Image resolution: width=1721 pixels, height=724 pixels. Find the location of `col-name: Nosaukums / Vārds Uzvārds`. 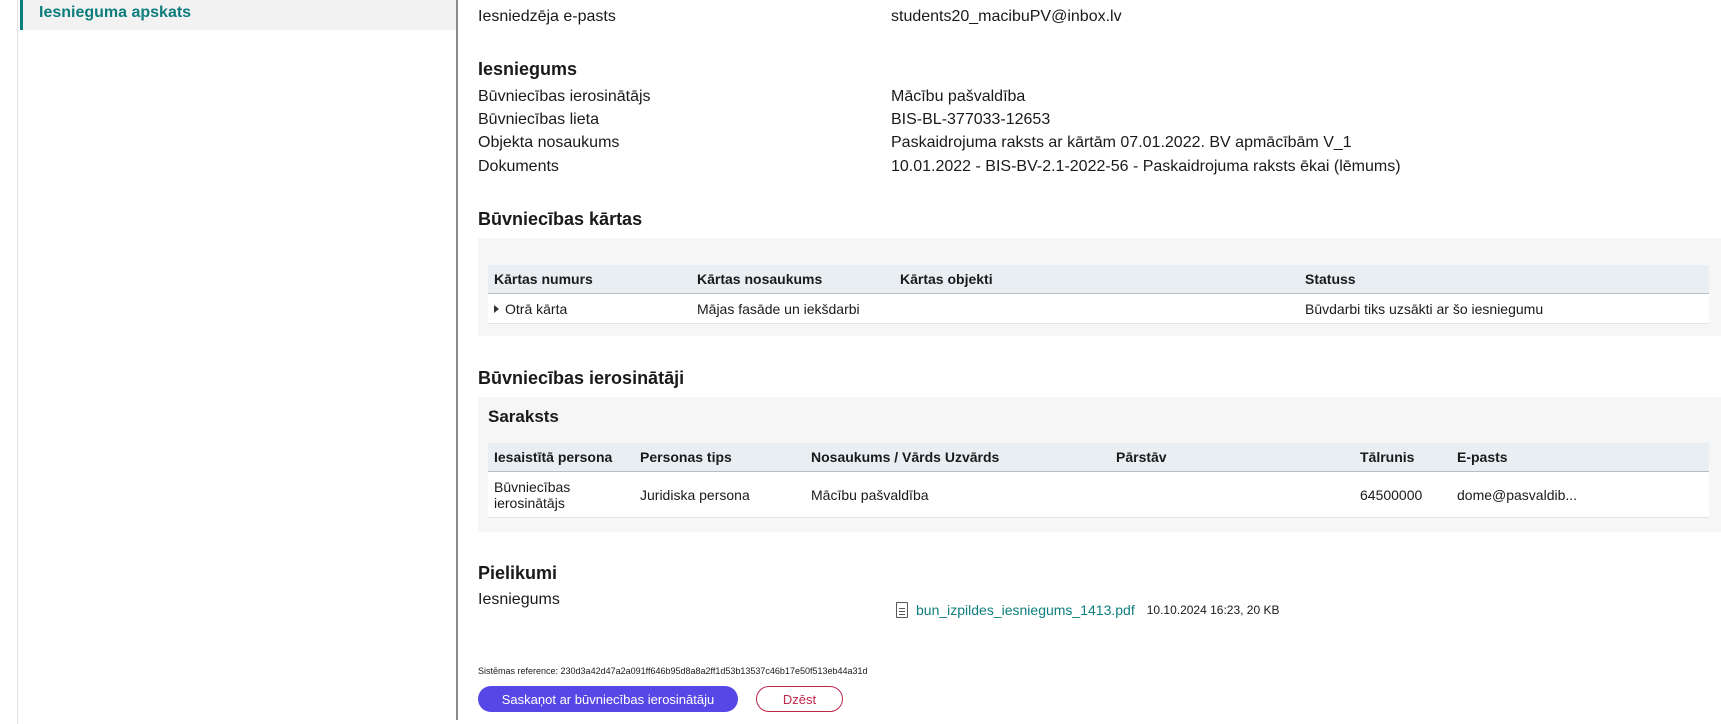

col-name: Nosaukums / Vārds Uzvārds is located at coordinates (957, 457).